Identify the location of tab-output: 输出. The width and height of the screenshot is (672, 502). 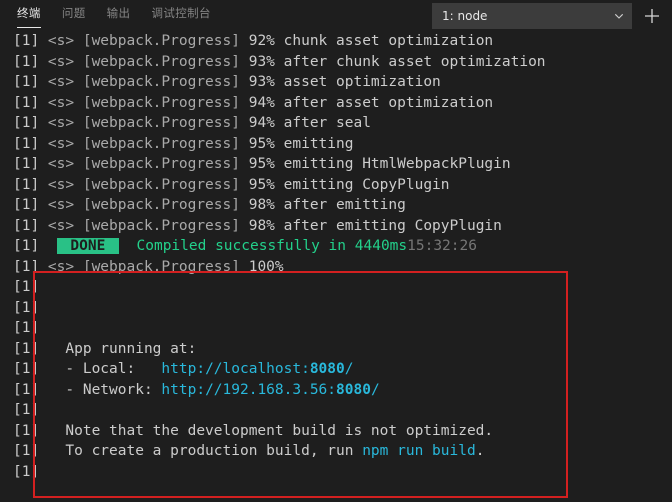
(119, 15).